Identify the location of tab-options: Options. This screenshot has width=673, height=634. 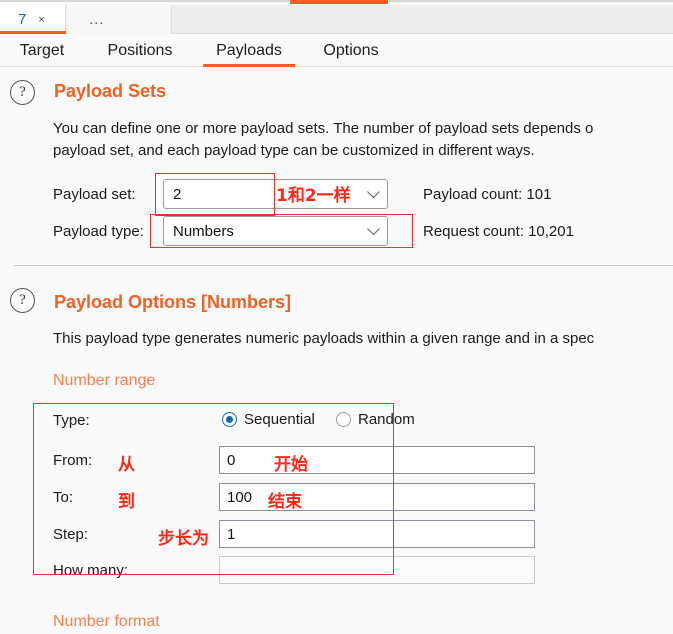
(351, 50).